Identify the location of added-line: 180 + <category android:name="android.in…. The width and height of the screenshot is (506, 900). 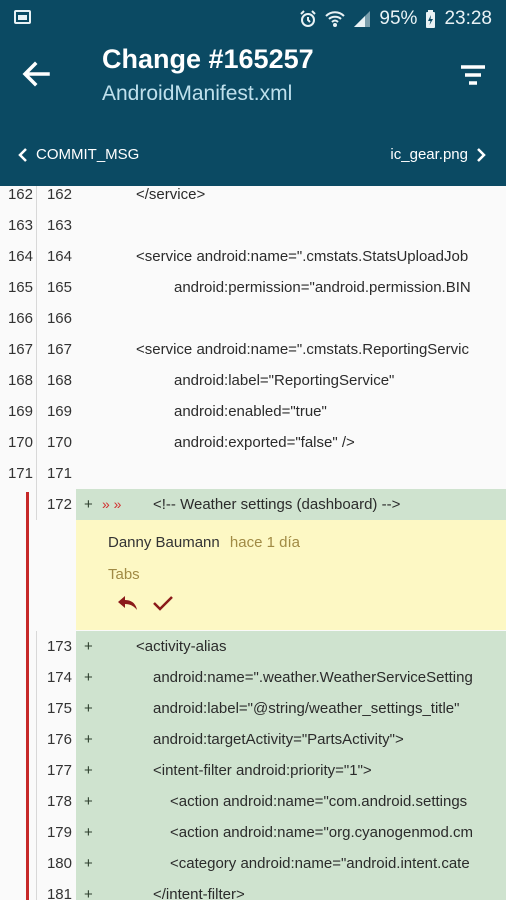
(253, 863).